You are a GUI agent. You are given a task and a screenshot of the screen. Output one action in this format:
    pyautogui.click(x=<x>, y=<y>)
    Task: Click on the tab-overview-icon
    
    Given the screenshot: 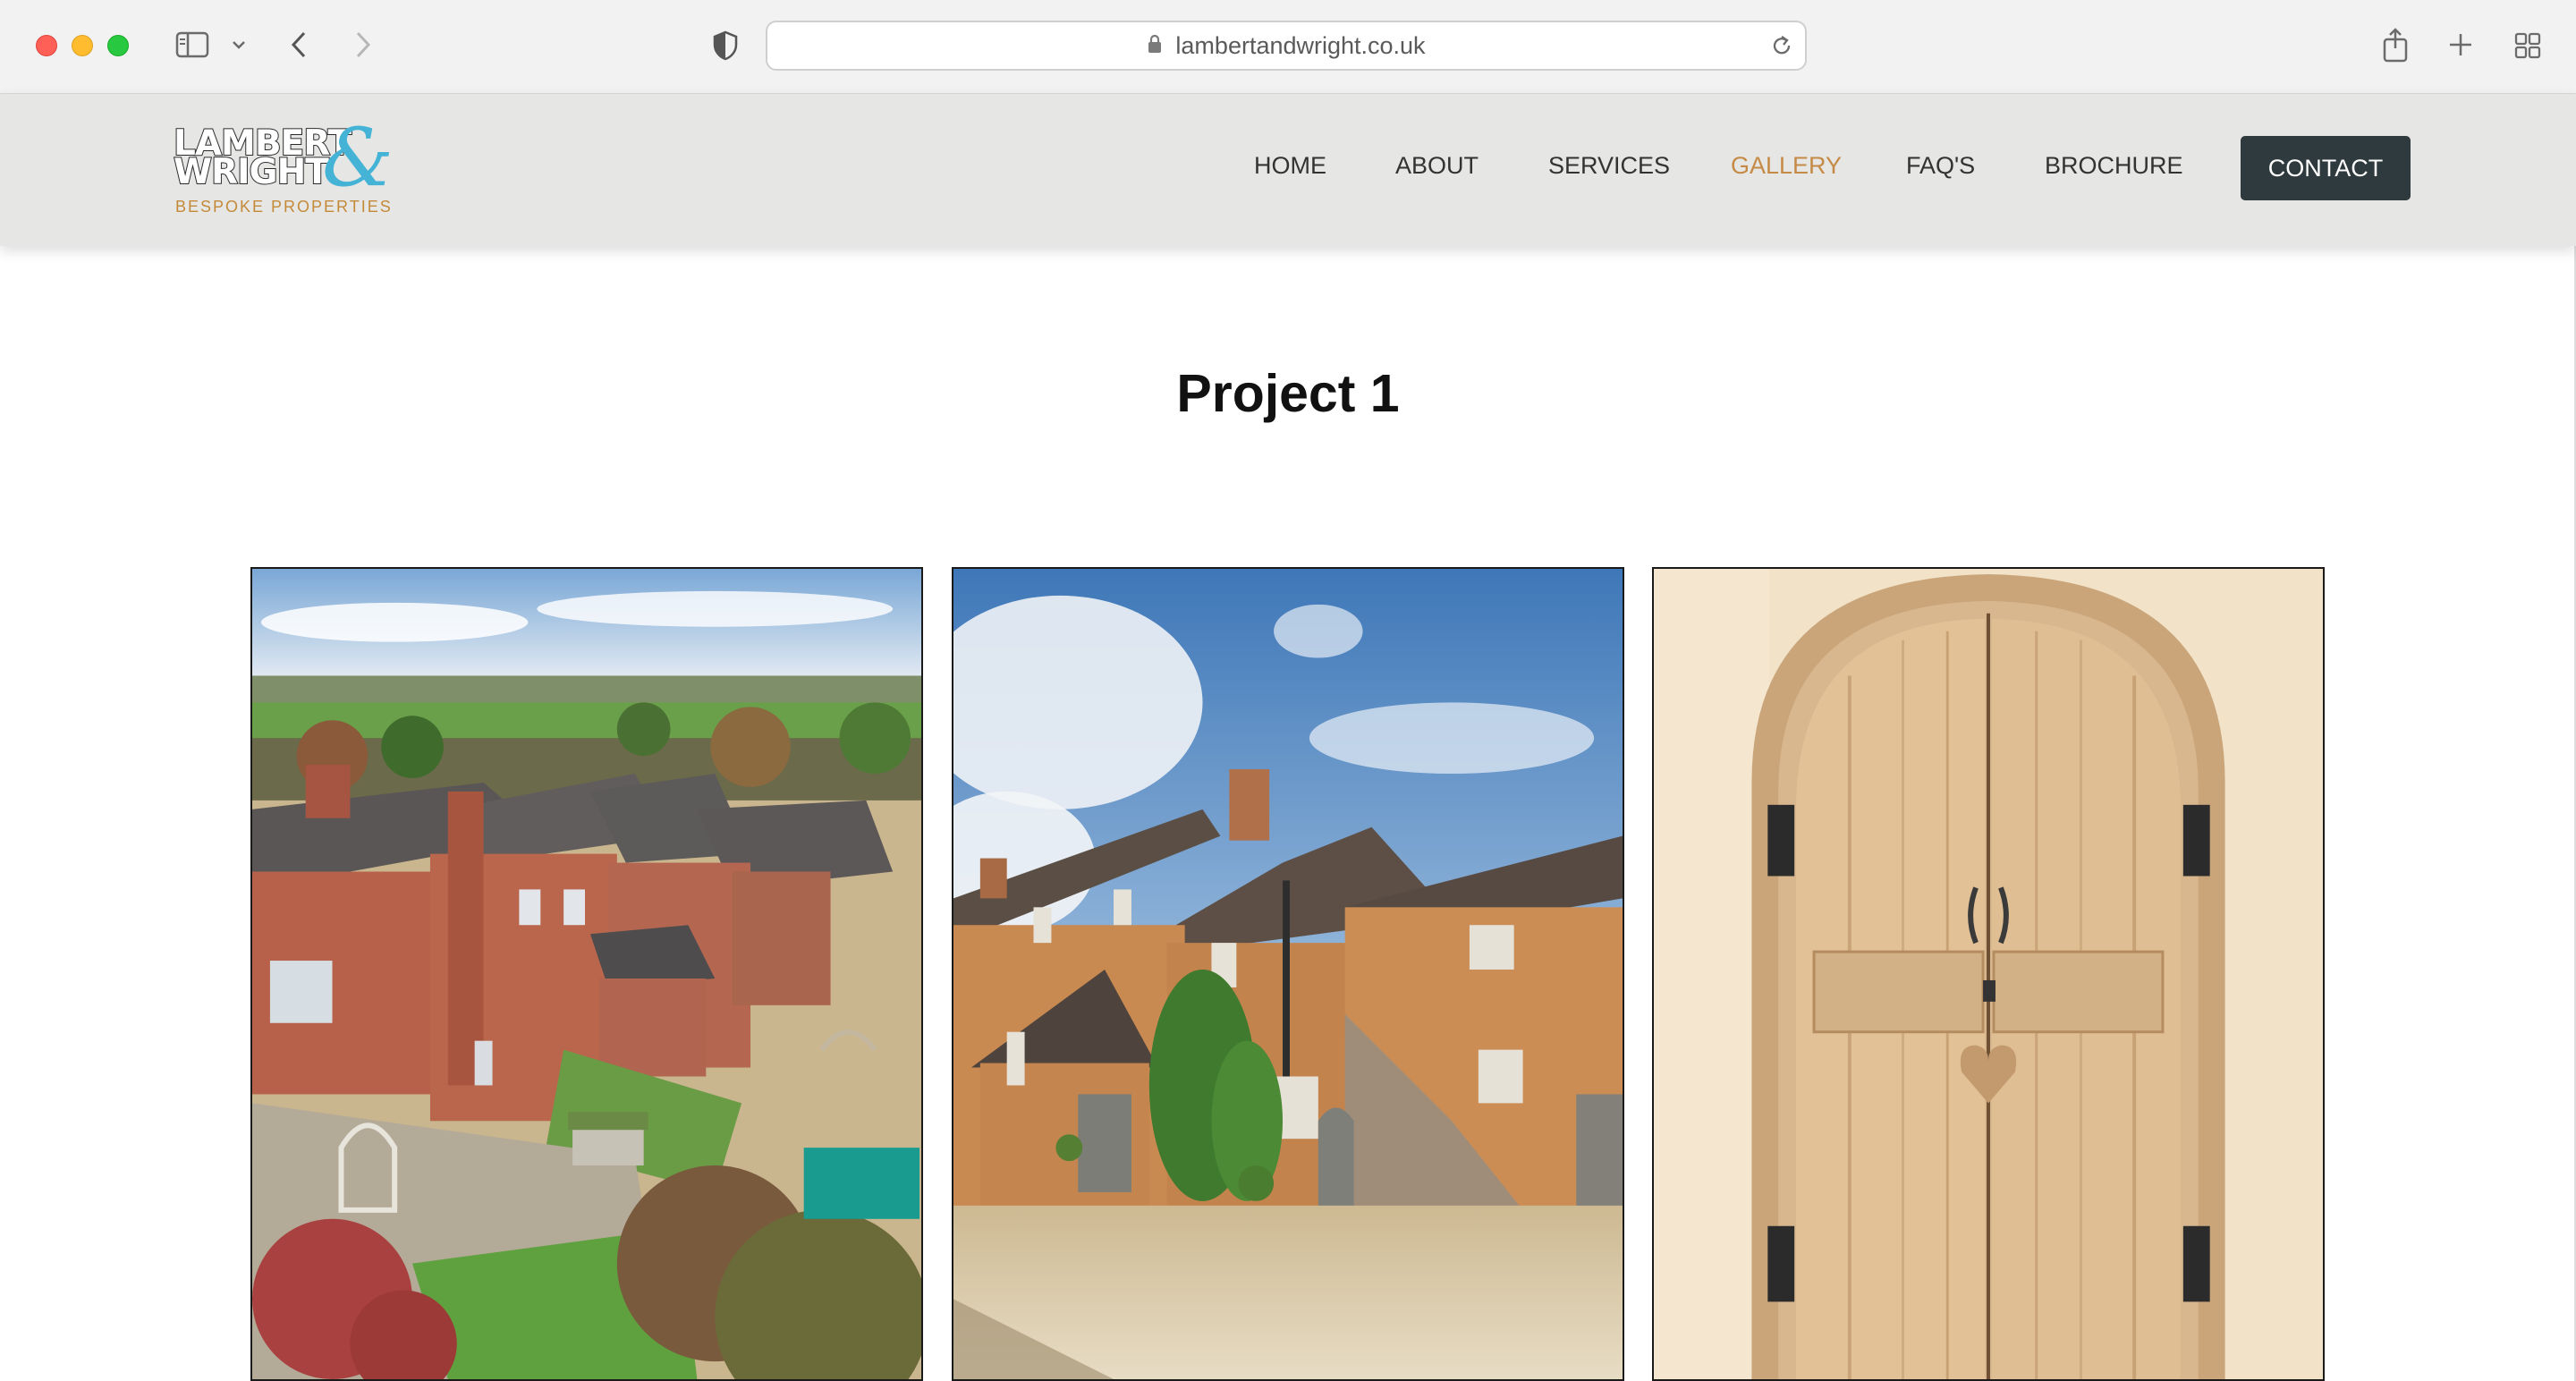 What is the action you would take?
    pyautogui.click(x=2527, y=45)
    